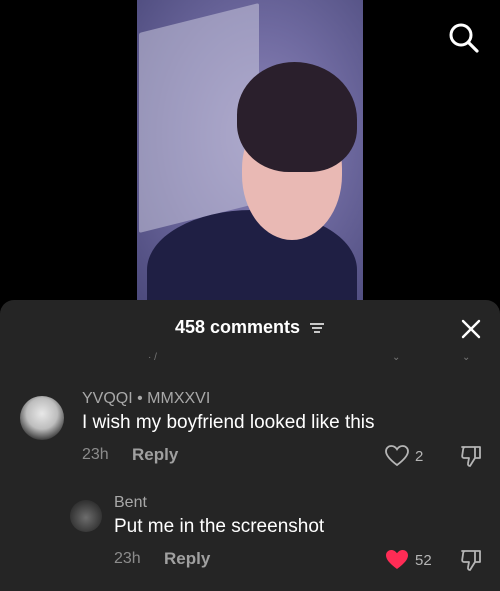 The height and width of the screenshot is (591, 500). Describe the element at coordinates (228, 422) in the screenshot. I see `comment-text: I wish my boyfriend looked like this` at that location.